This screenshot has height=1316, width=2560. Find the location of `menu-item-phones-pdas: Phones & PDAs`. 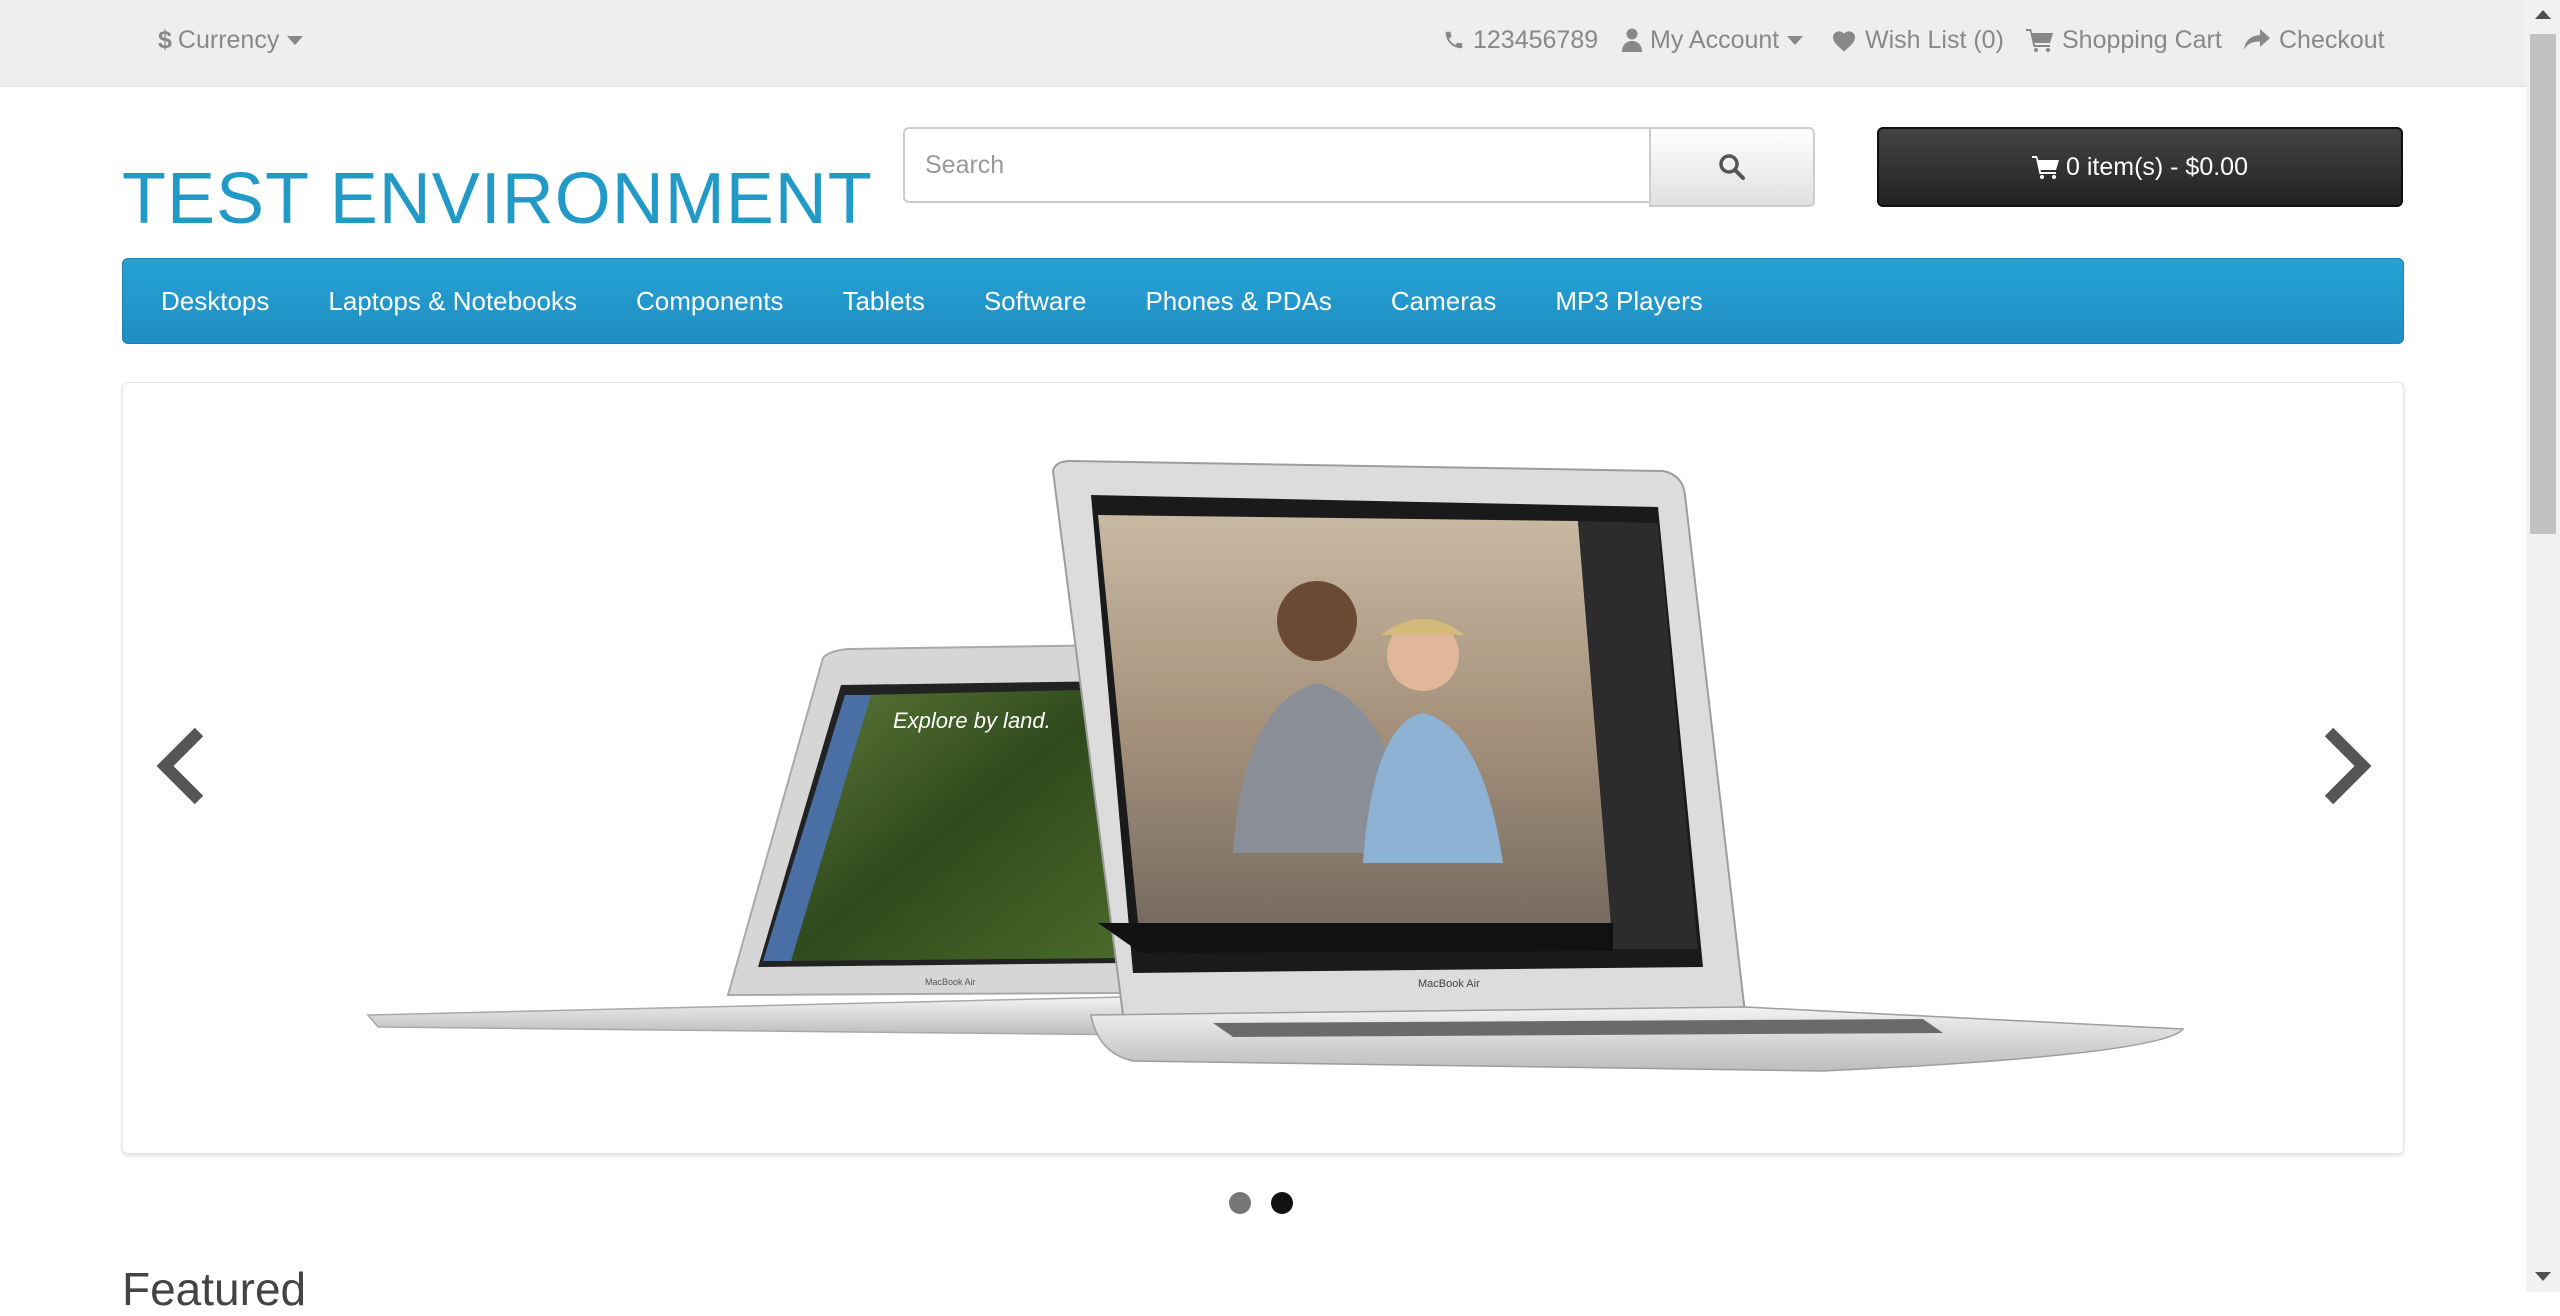

menu-item-phones-pdas: Phones & PDAs is located at coordinates (1238, 301).